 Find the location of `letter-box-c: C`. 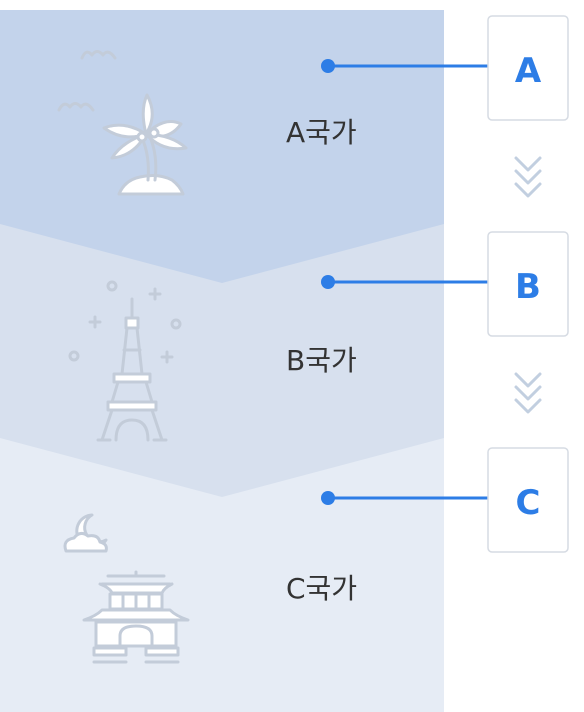

letter-box-c: C is located at coordinates (528, 500).